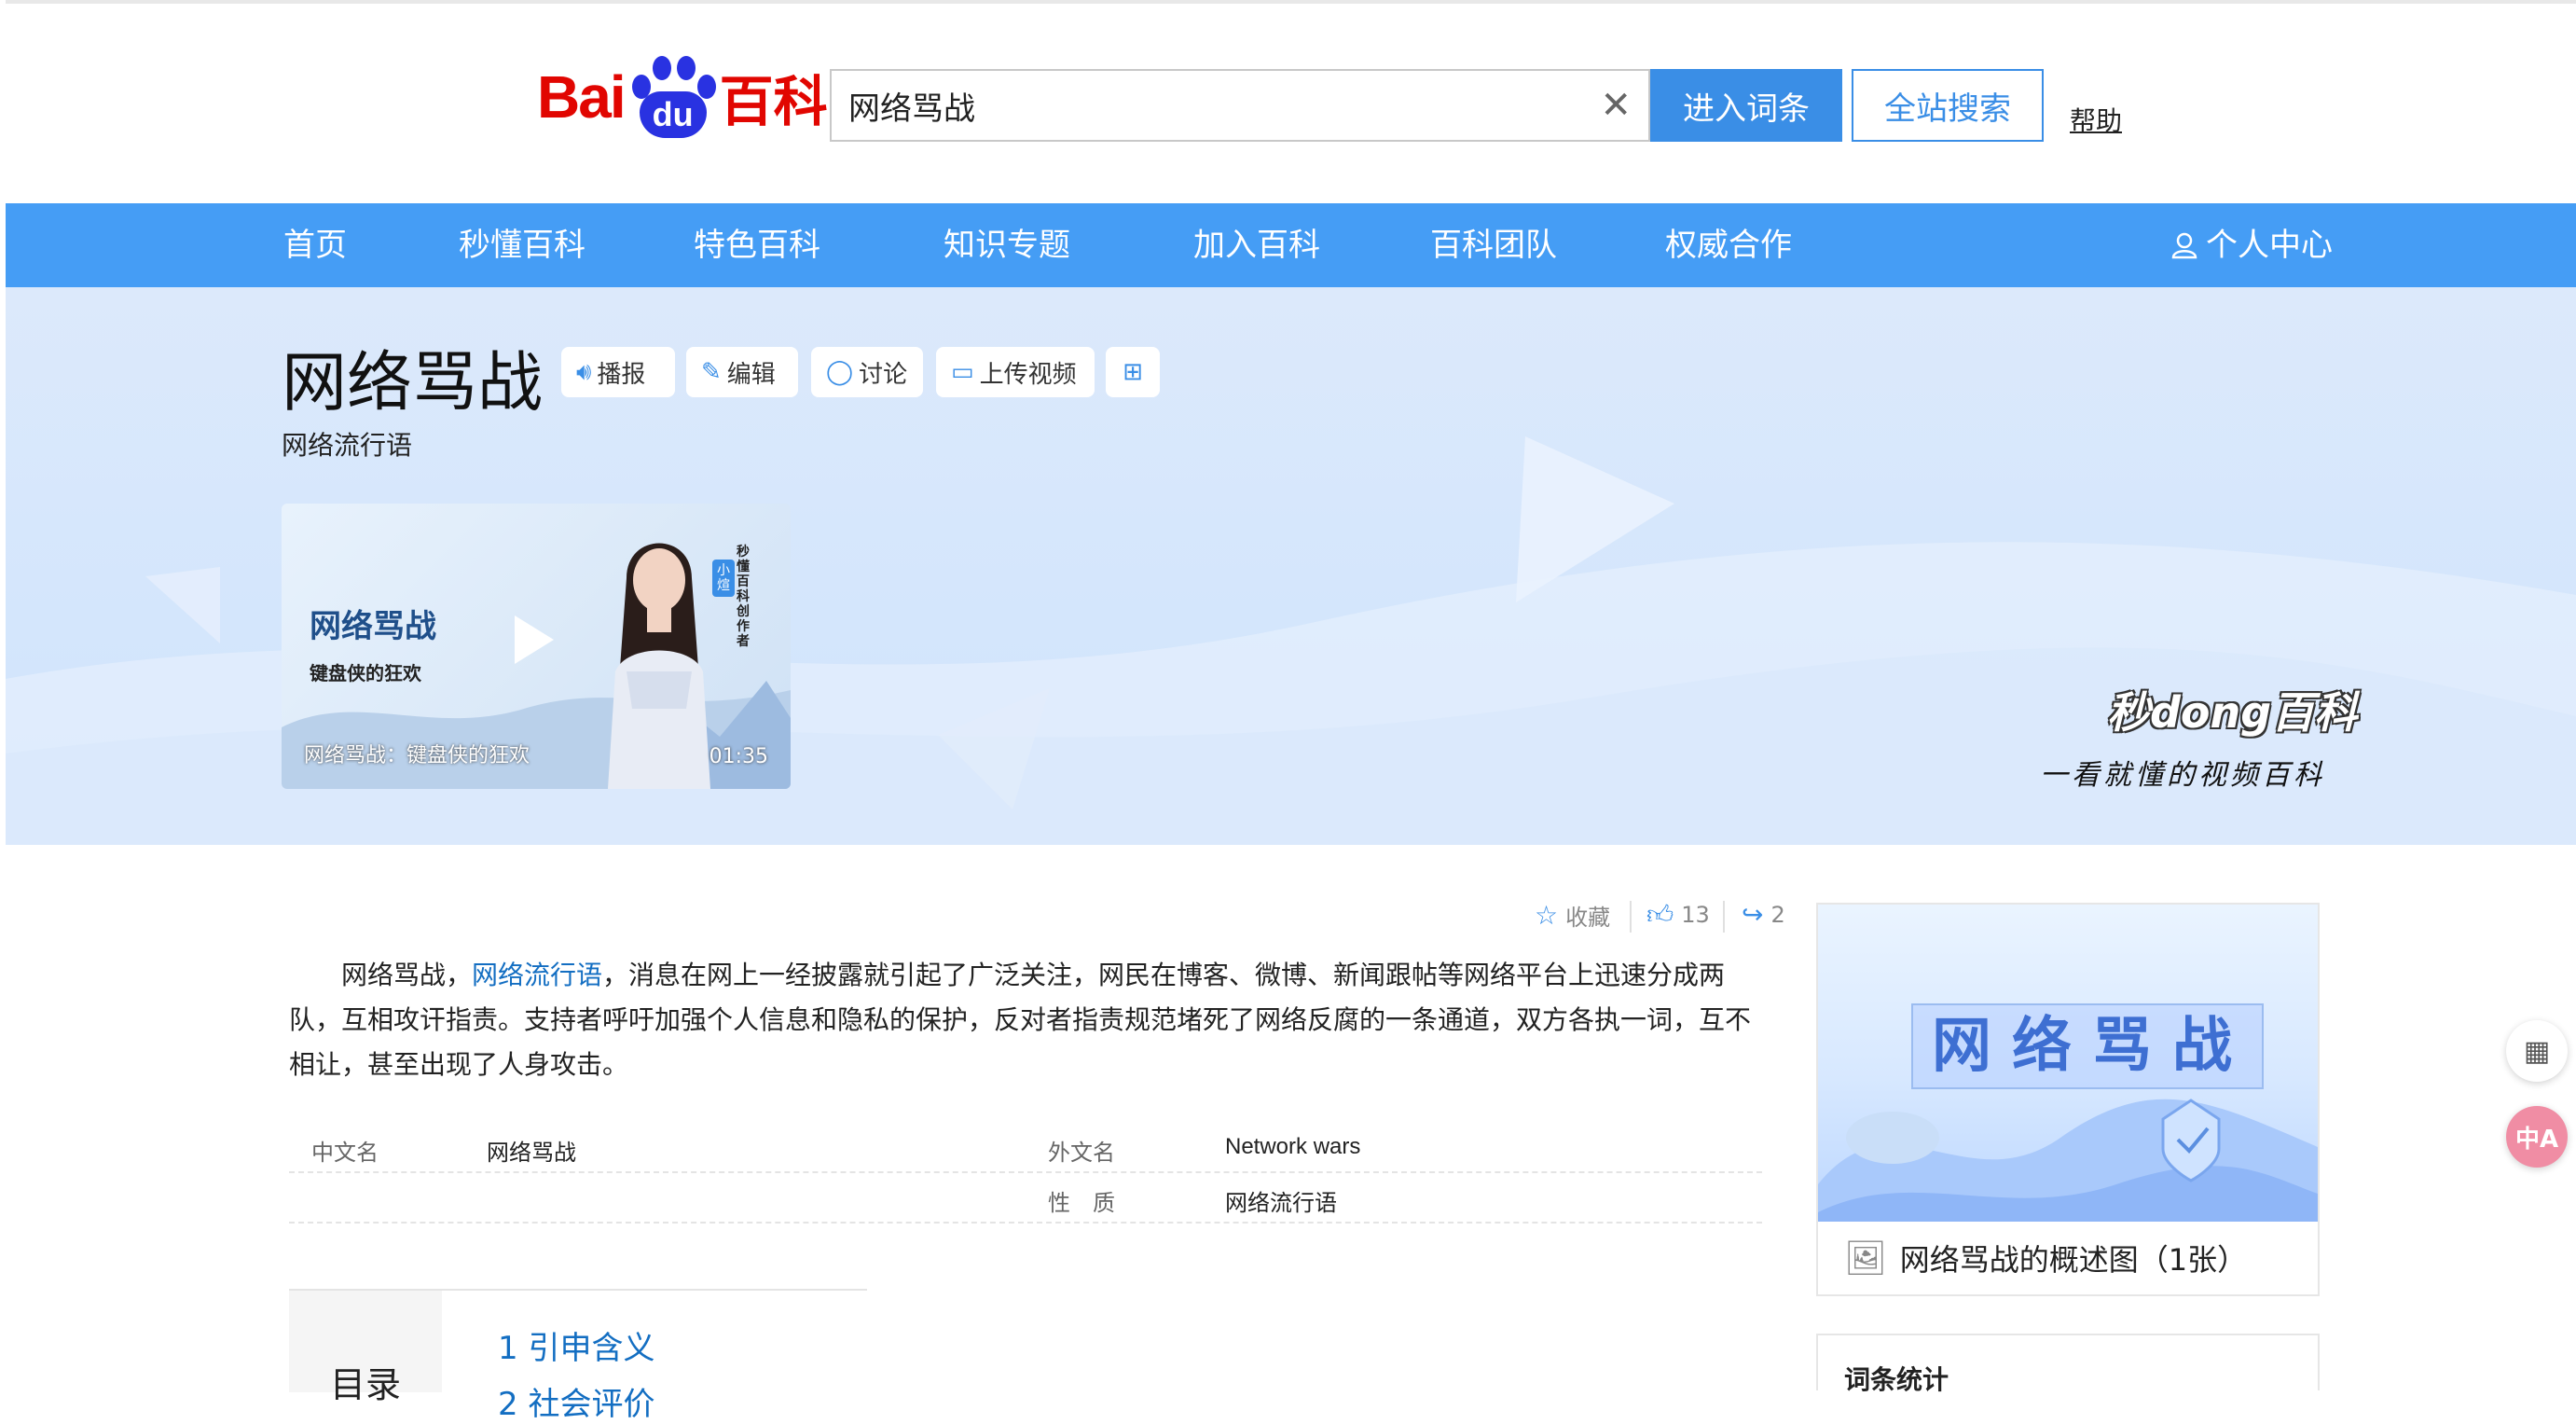  I want to click on info-row: 性 质 网络流行语, so click(1025, 1198).